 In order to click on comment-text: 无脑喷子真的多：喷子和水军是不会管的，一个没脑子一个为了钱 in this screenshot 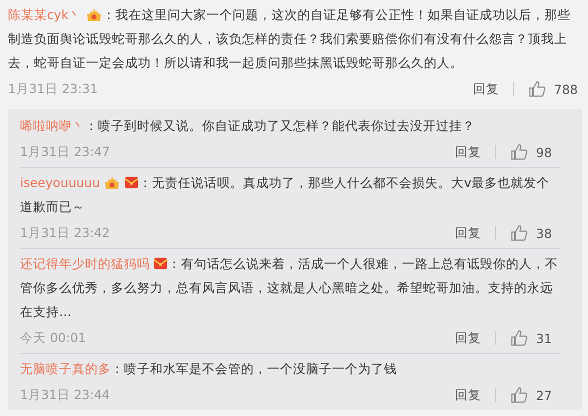, I will do `click(209, 369)`.